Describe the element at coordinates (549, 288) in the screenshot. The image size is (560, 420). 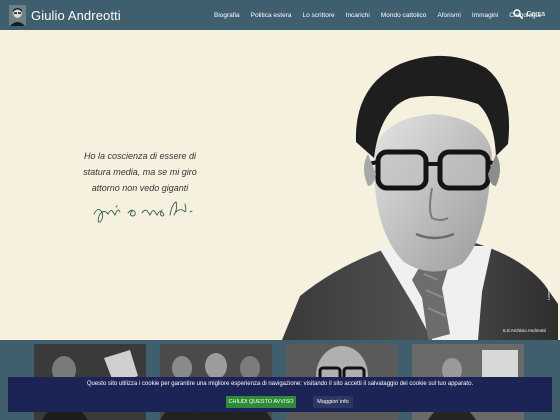
I see `photo-id: Licensed@ILS` at that location.